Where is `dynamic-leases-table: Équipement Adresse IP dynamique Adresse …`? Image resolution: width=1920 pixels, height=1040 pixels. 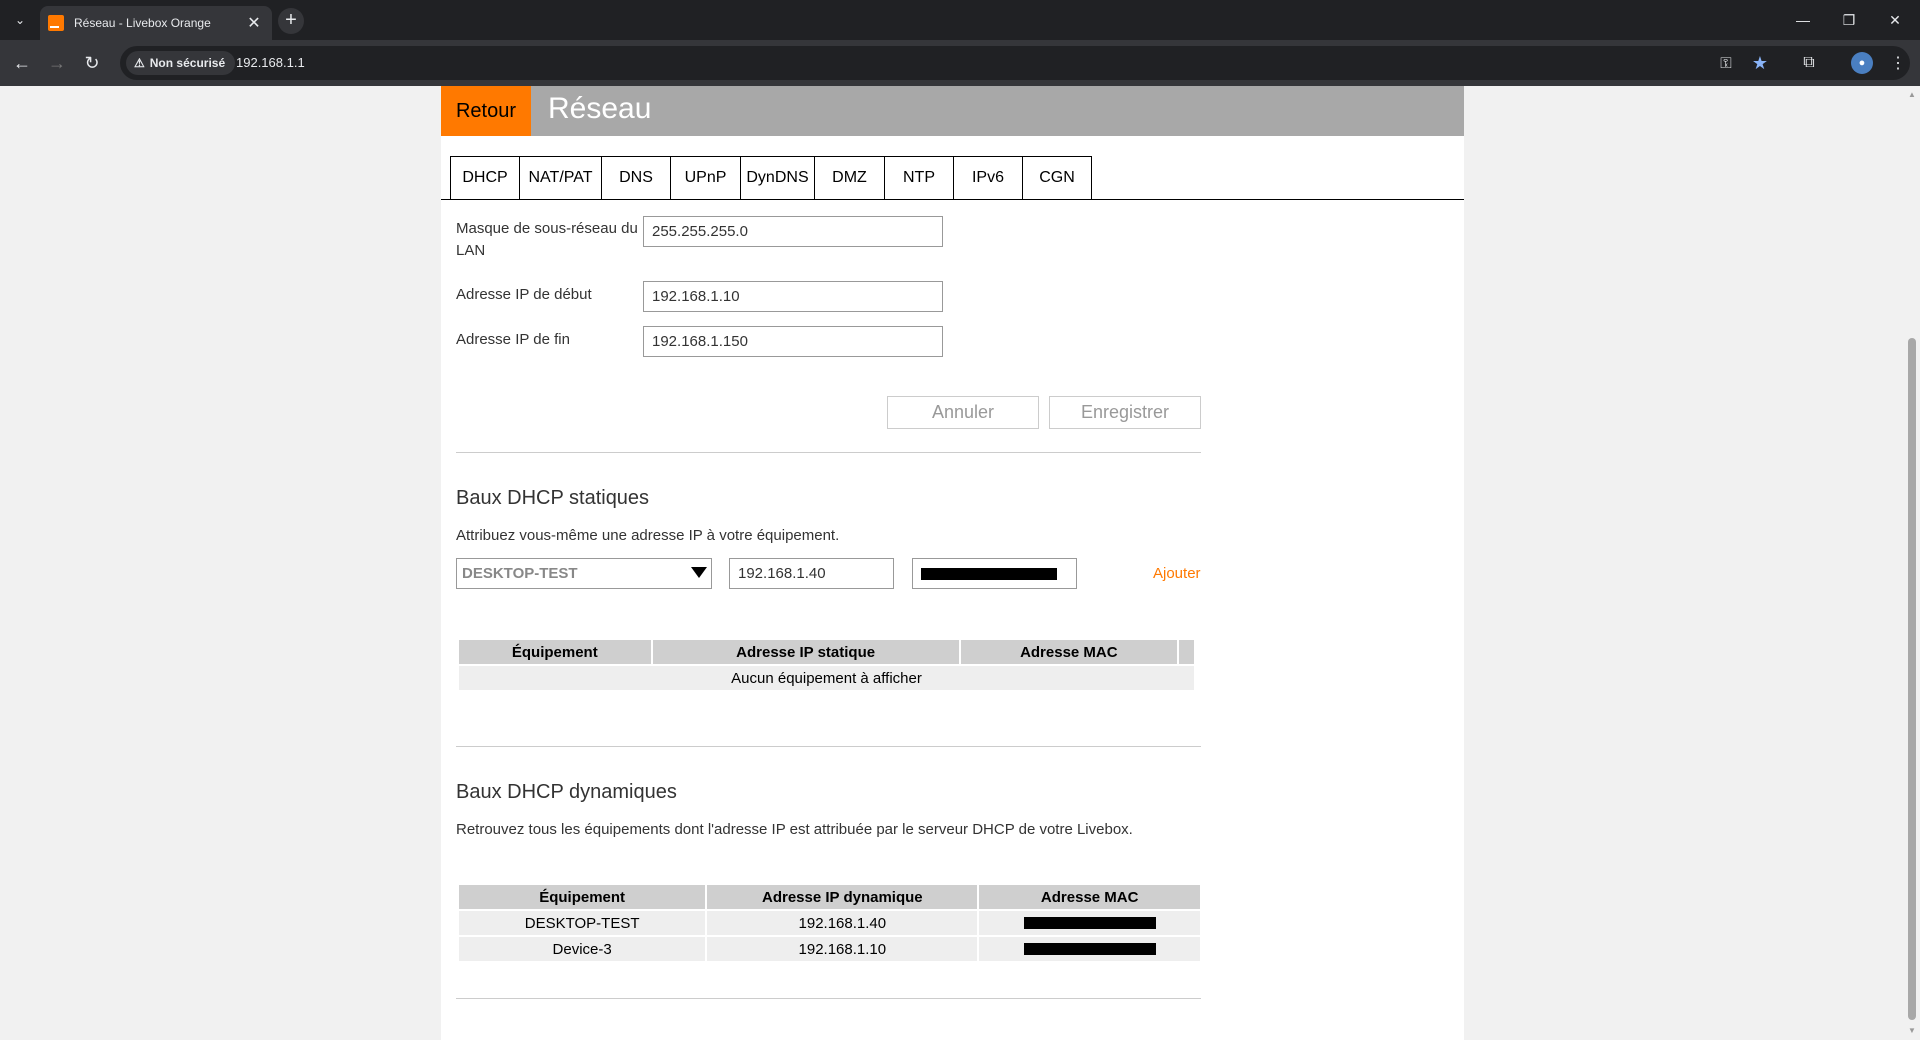
dynamic-leases-table: Équipement Adresse IP dynamique Adresse … is located at coordinates (829, 923).